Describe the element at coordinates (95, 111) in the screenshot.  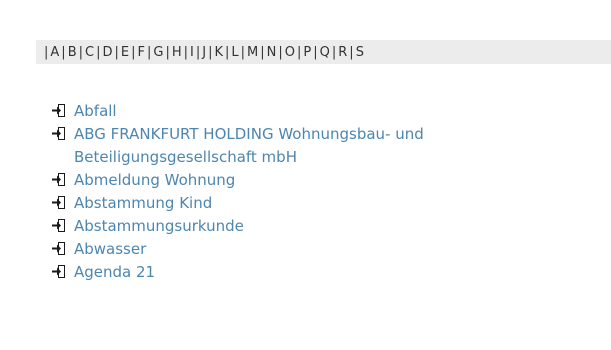
I see `entry-link: Abfall` at that location.